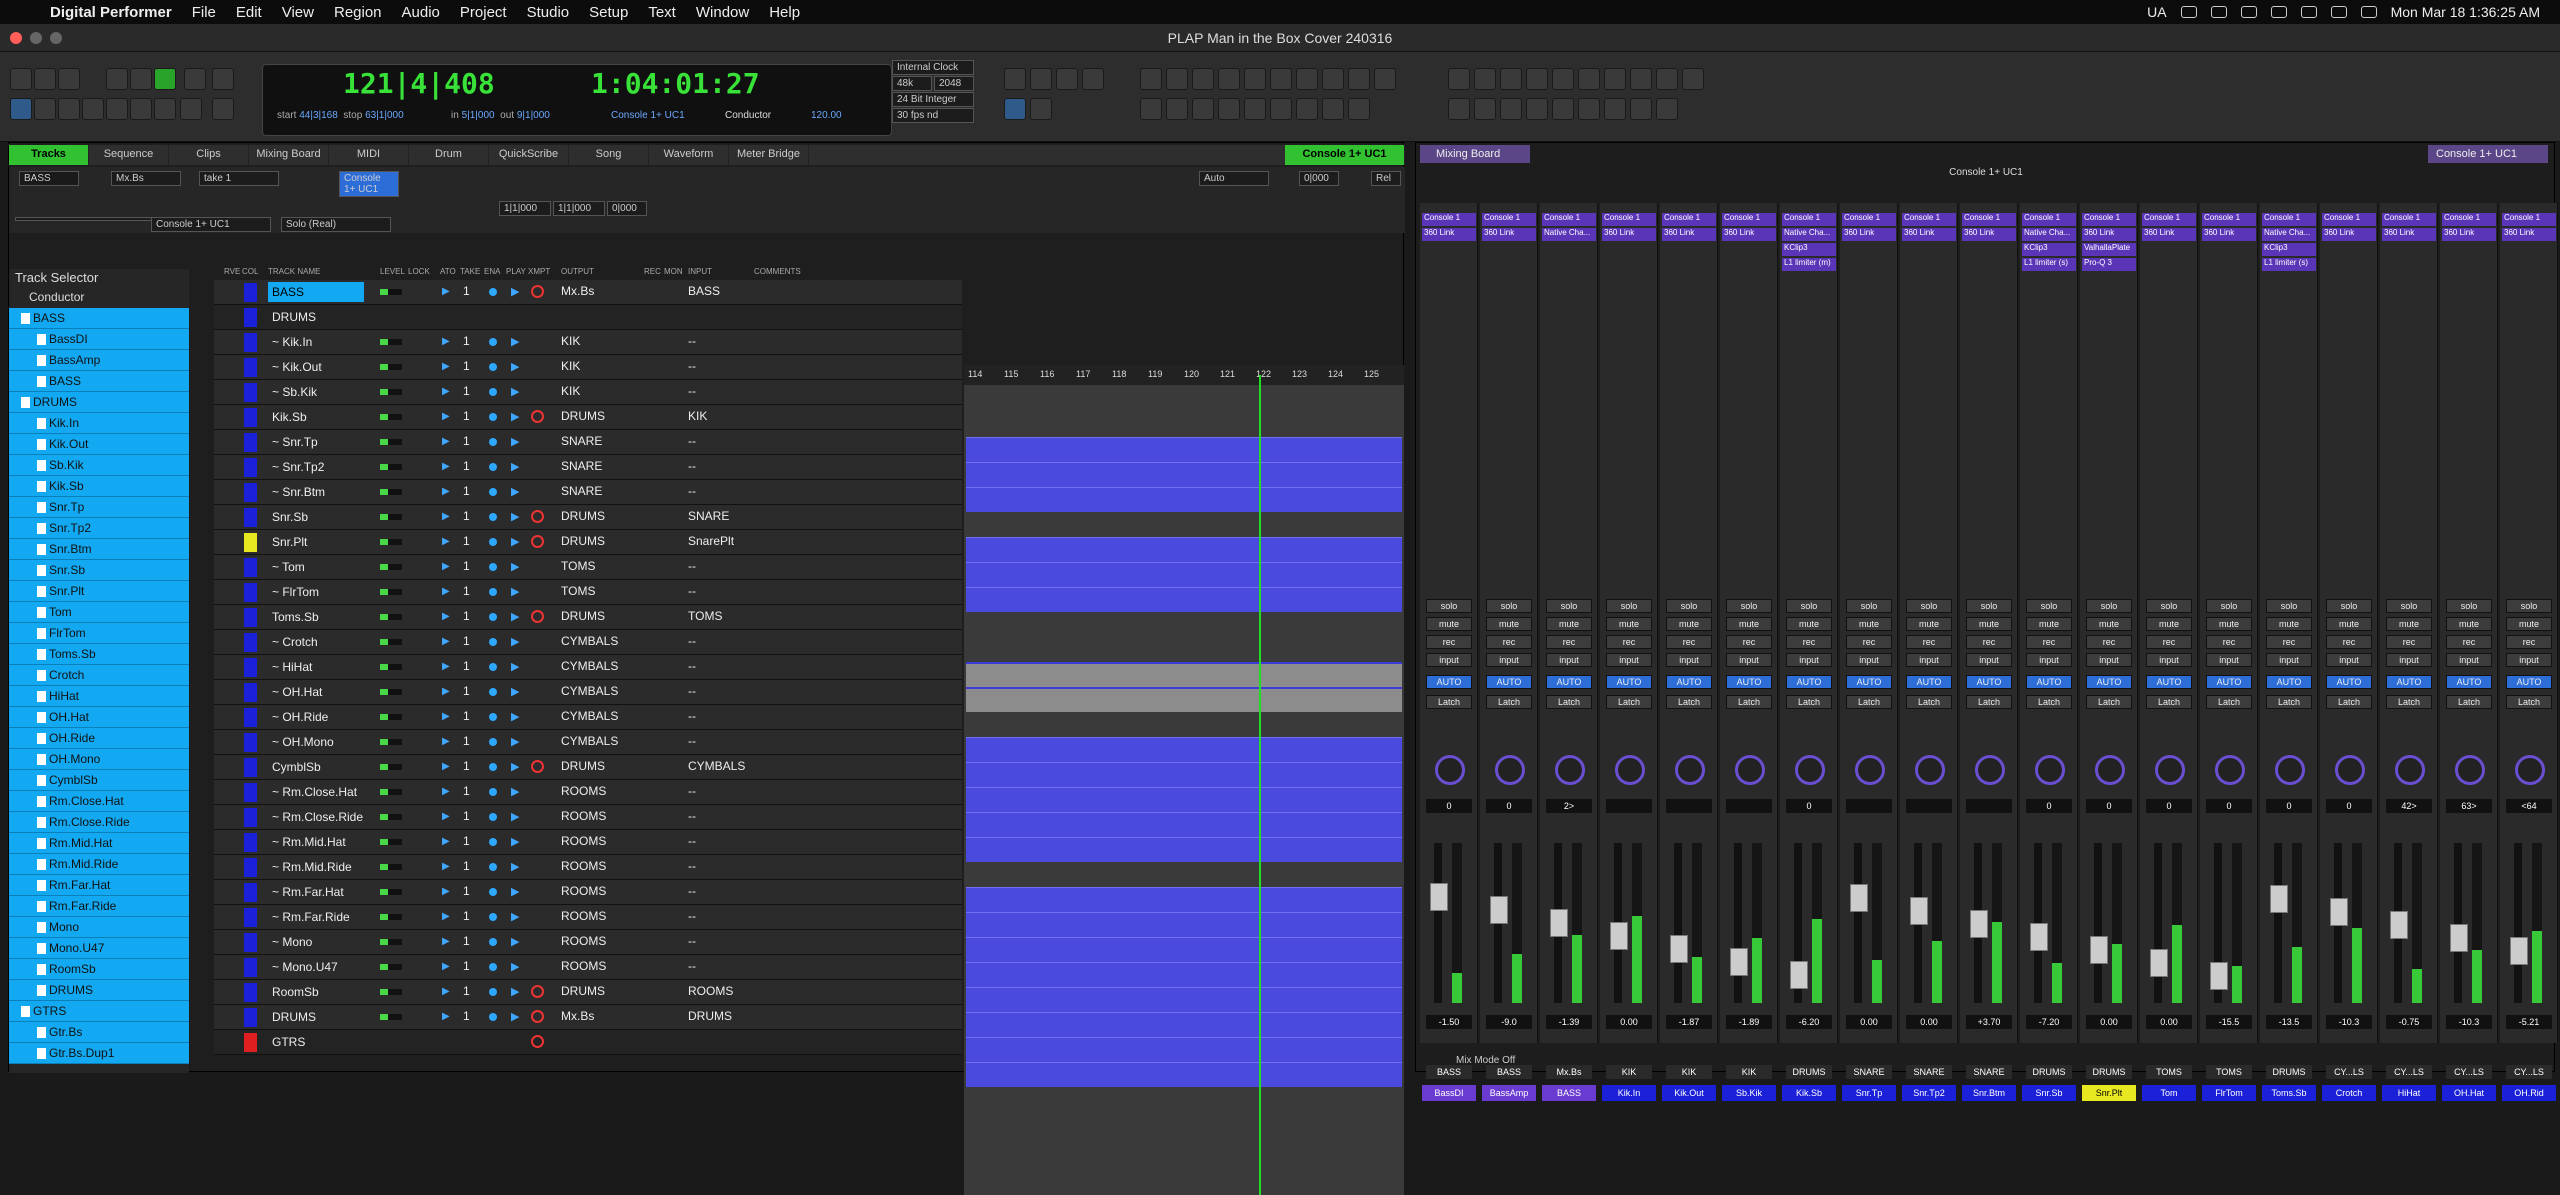 Image resolution: width=2560 pixels, height=1195 pixels. I want to click on col-output: OUTPUT, so click(577, 271).